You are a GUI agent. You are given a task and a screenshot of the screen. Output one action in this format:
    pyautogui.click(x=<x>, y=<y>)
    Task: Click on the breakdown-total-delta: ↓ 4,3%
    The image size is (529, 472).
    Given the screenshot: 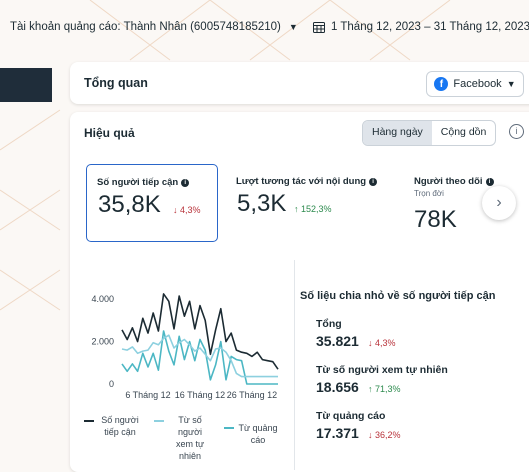 What is the action you would take?
    pyautogui.click(x=382, y=343)
    